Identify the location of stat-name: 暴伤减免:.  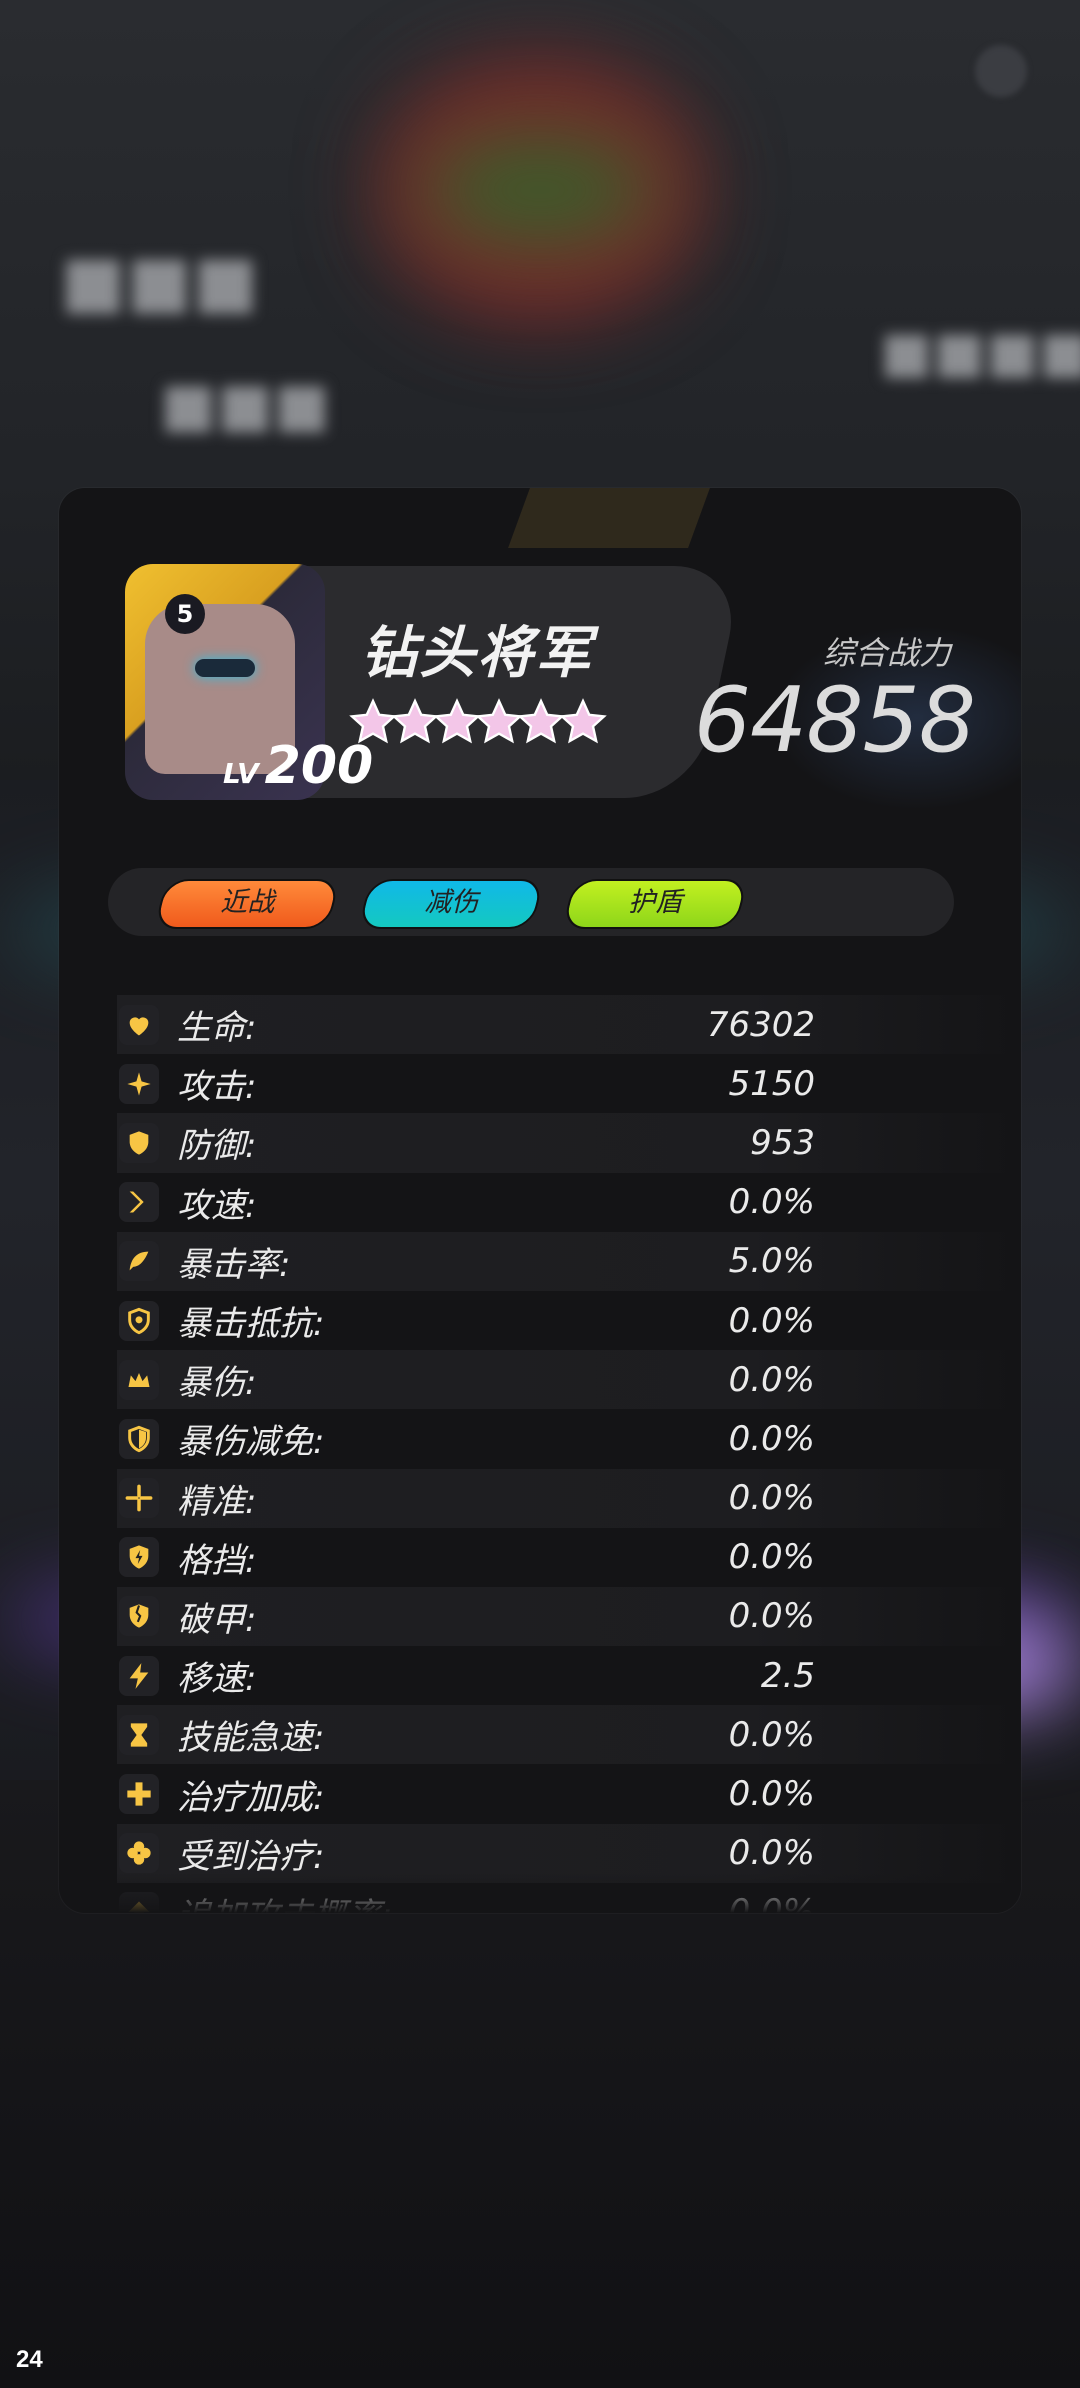
(251, 1442).